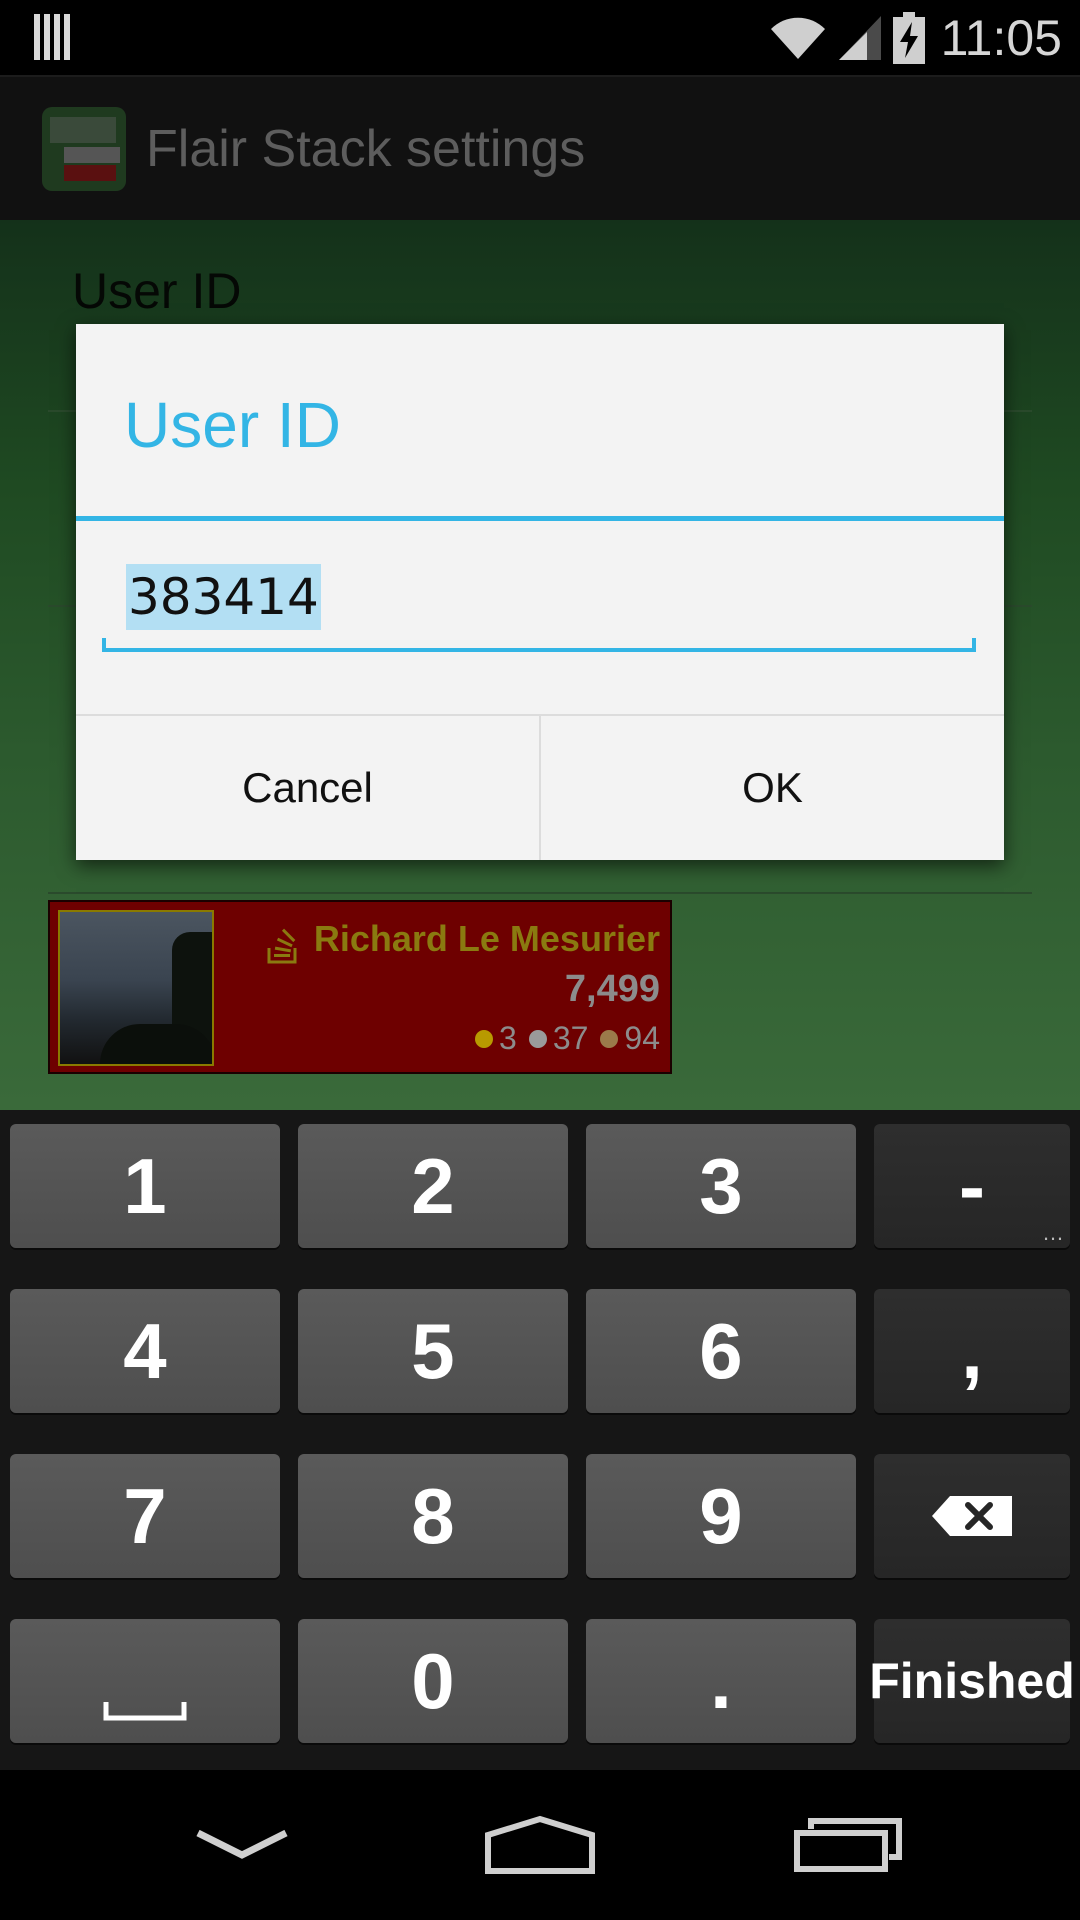 This screenshot has width=1080, height=1920. Describe the element at coordinates (612, 989) in the screenshot. I see `flair-reputation: 7,499` at that location.